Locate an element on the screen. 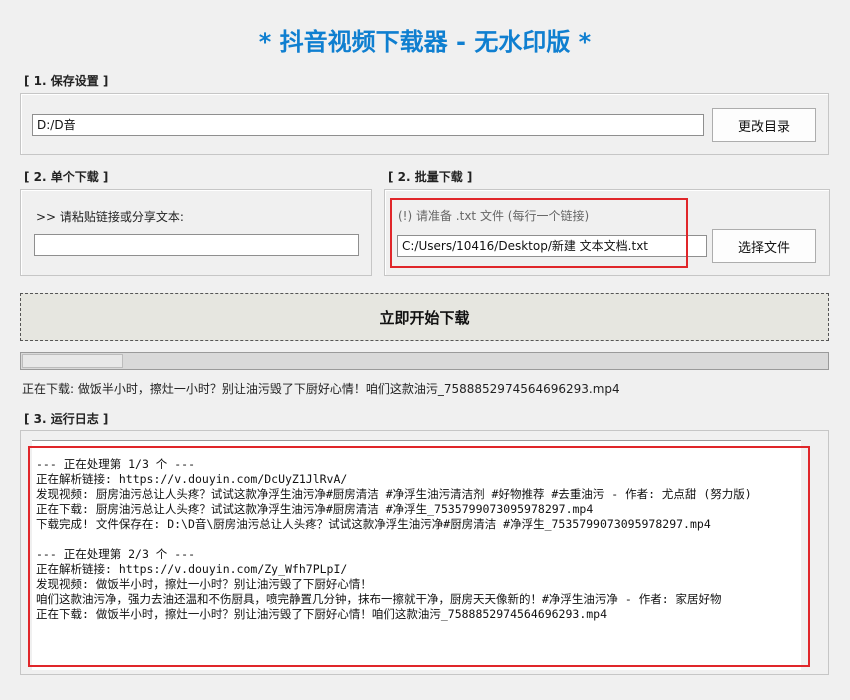  link-input is located at coordinates (196, 245).